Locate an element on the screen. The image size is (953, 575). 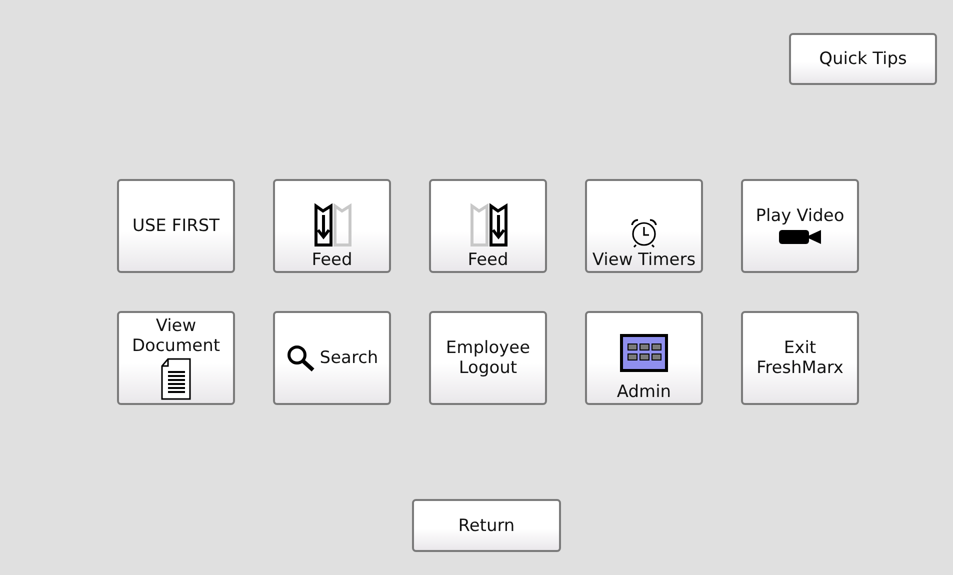
menu-tile-button: Search is located at coordinates (332, 358).